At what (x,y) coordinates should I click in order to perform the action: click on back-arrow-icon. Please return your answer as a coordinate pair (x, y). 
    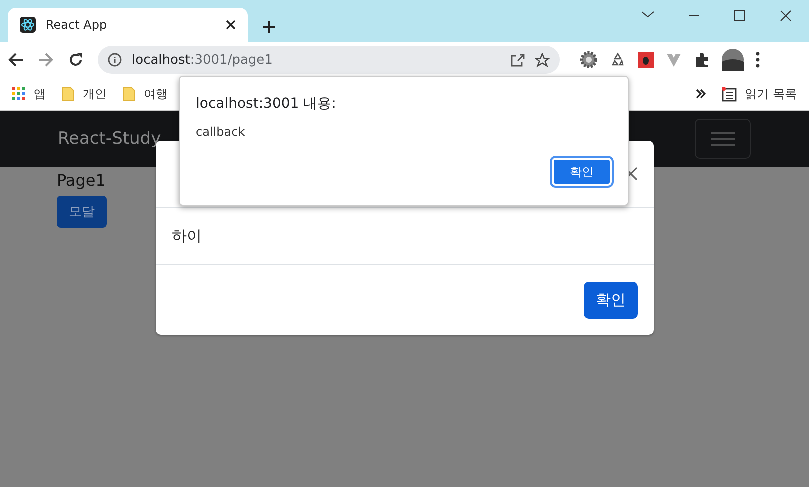
    Looking at the image, I should click on (16, 60).